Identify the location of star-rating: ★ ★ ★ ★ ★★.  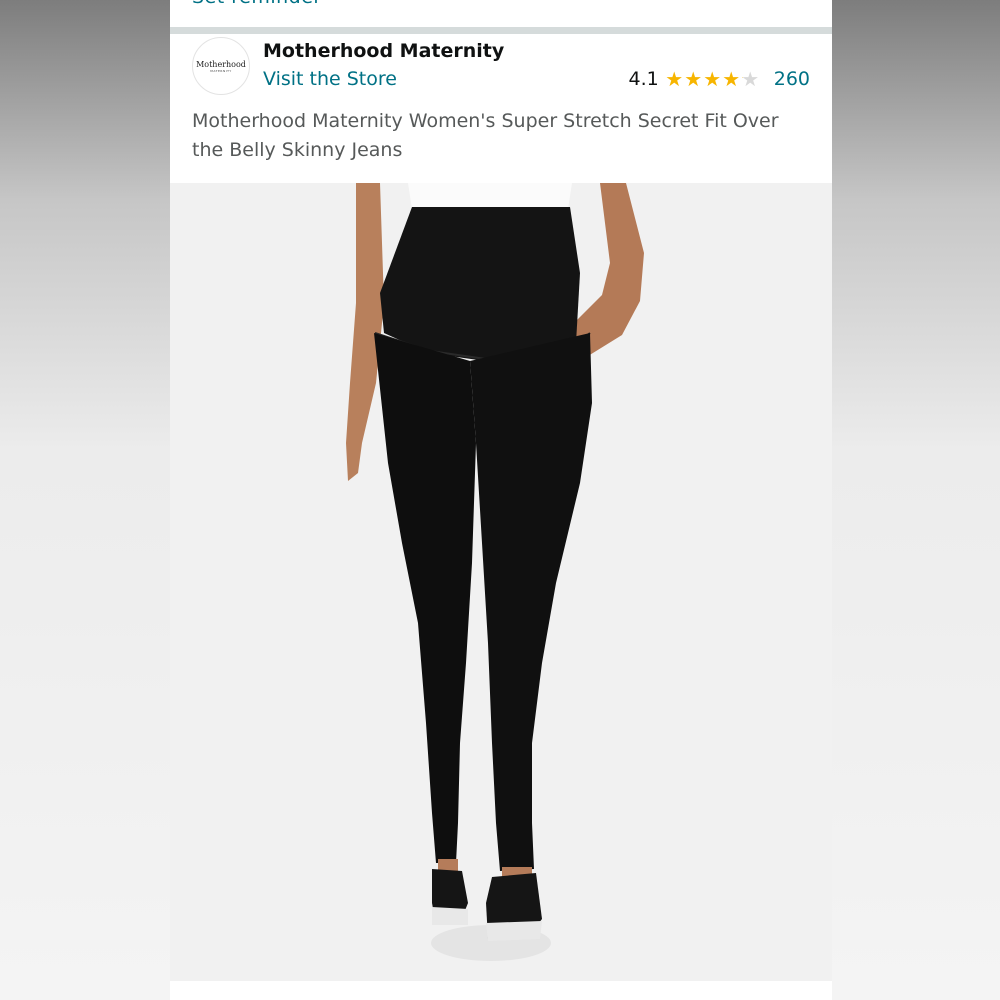
(712, 79).